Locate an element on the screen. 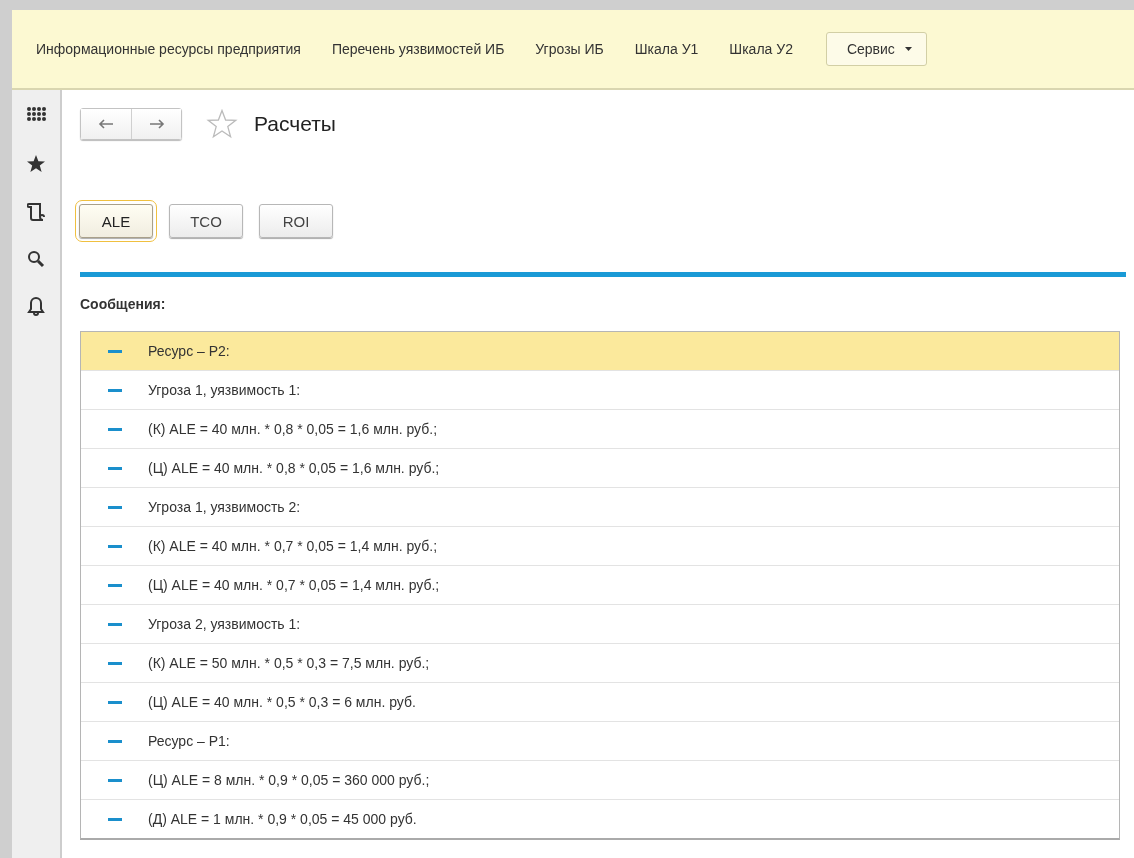  message-text: (Ц) ALE = 40 млн. * 0,5 * 0,3 = 6 млн. руб. is located at coordinates (282, 702).